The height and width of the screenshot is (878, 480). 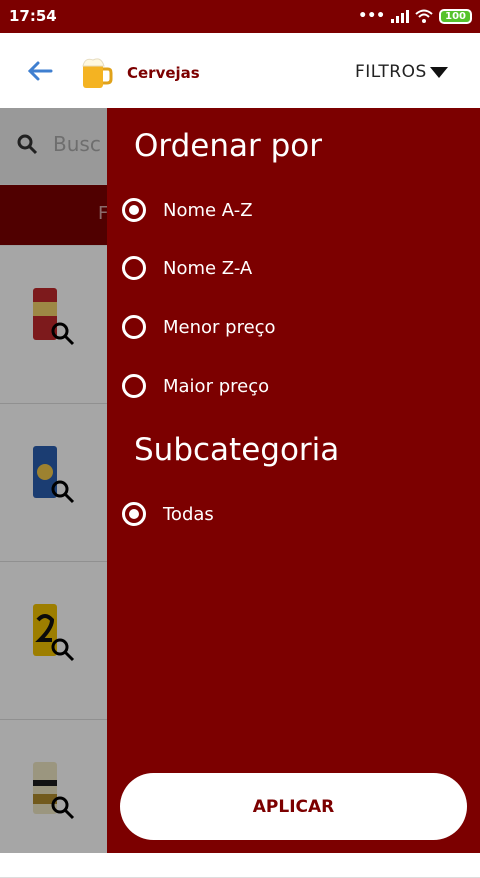 I want to click on filters-button: FILTROS, so click(x=401, y=72).